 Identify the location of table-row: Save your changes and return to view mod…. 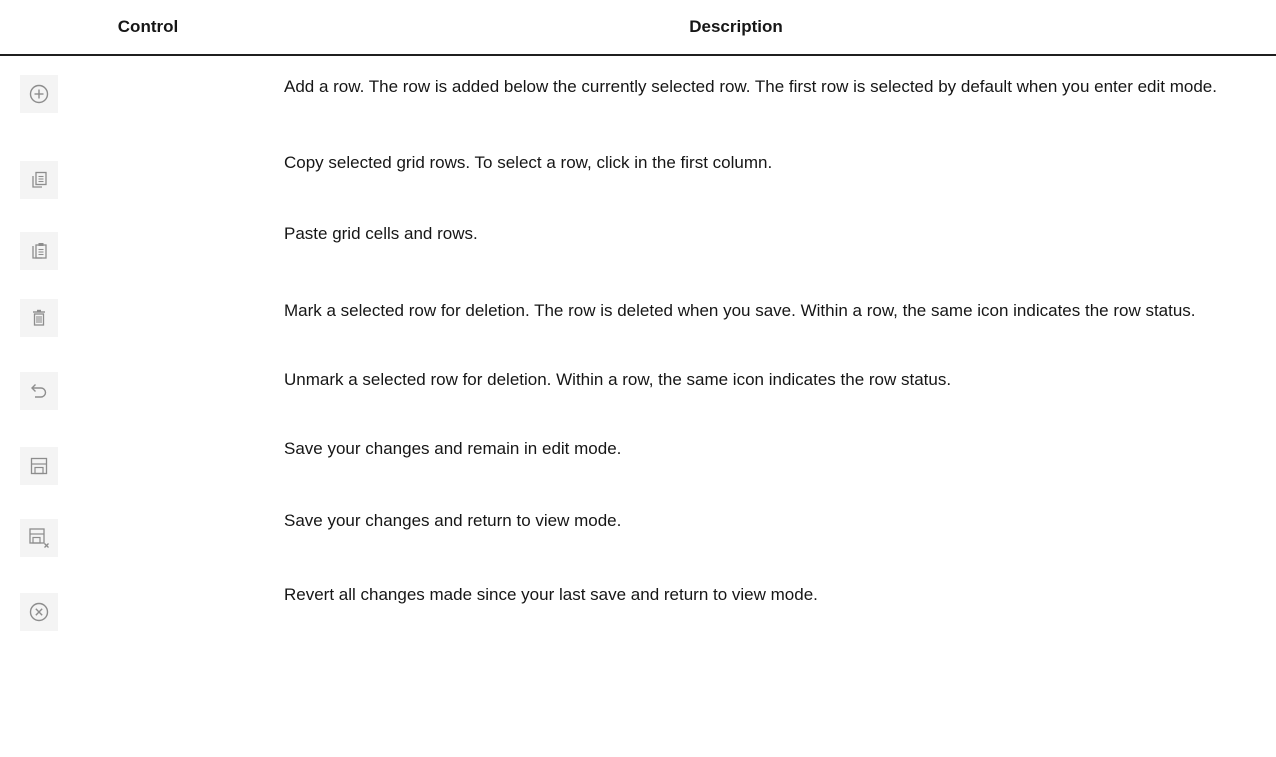
(638, 529).